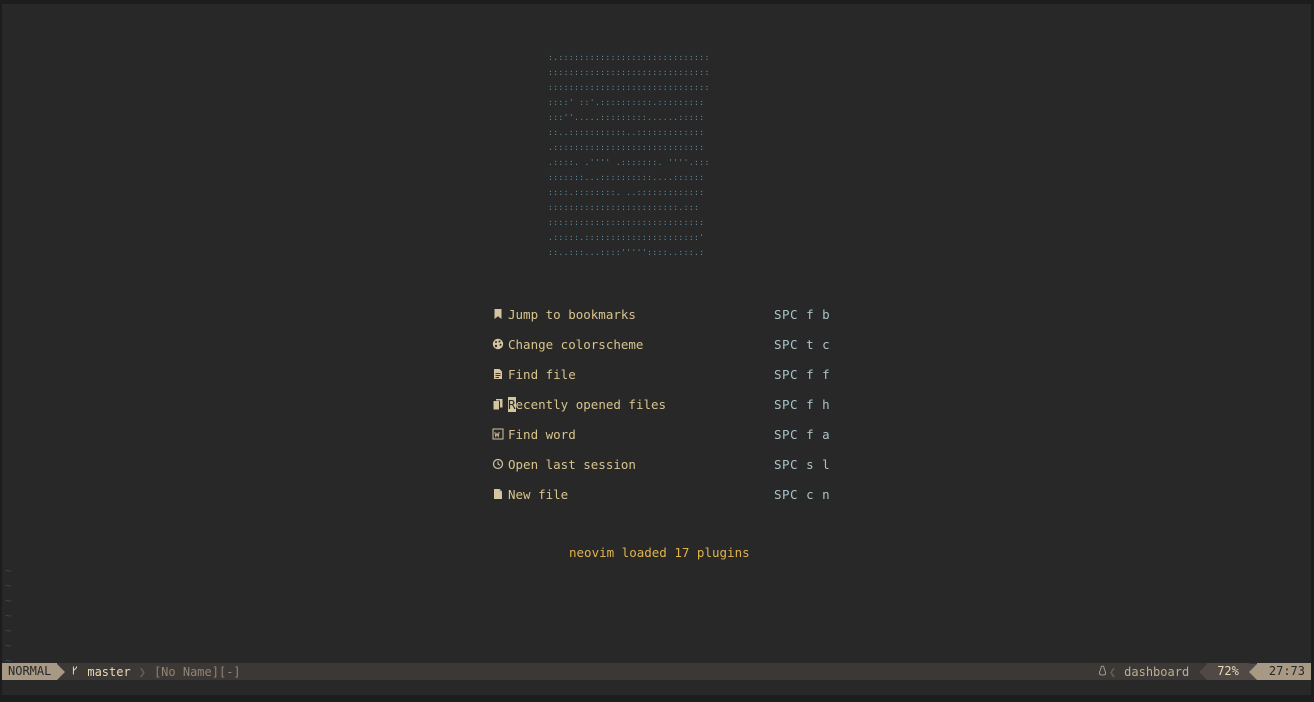 This screenshot has height=702, width=1314. Describe the element at coordinates (591, 404) in the screenshot. I see `menu-label-rest: ecently opened files` at that location.